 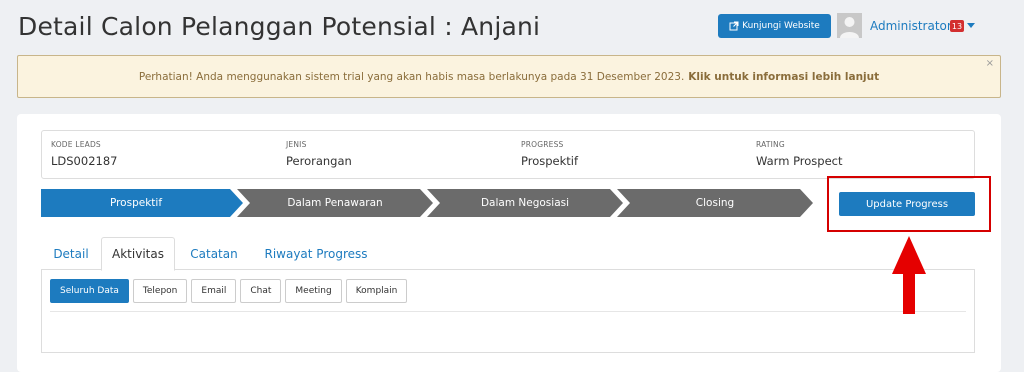 What do you see at coordinates (214, 291) in the screenshot?
I see `filter-email: Email` at bounding box center [214, 291].